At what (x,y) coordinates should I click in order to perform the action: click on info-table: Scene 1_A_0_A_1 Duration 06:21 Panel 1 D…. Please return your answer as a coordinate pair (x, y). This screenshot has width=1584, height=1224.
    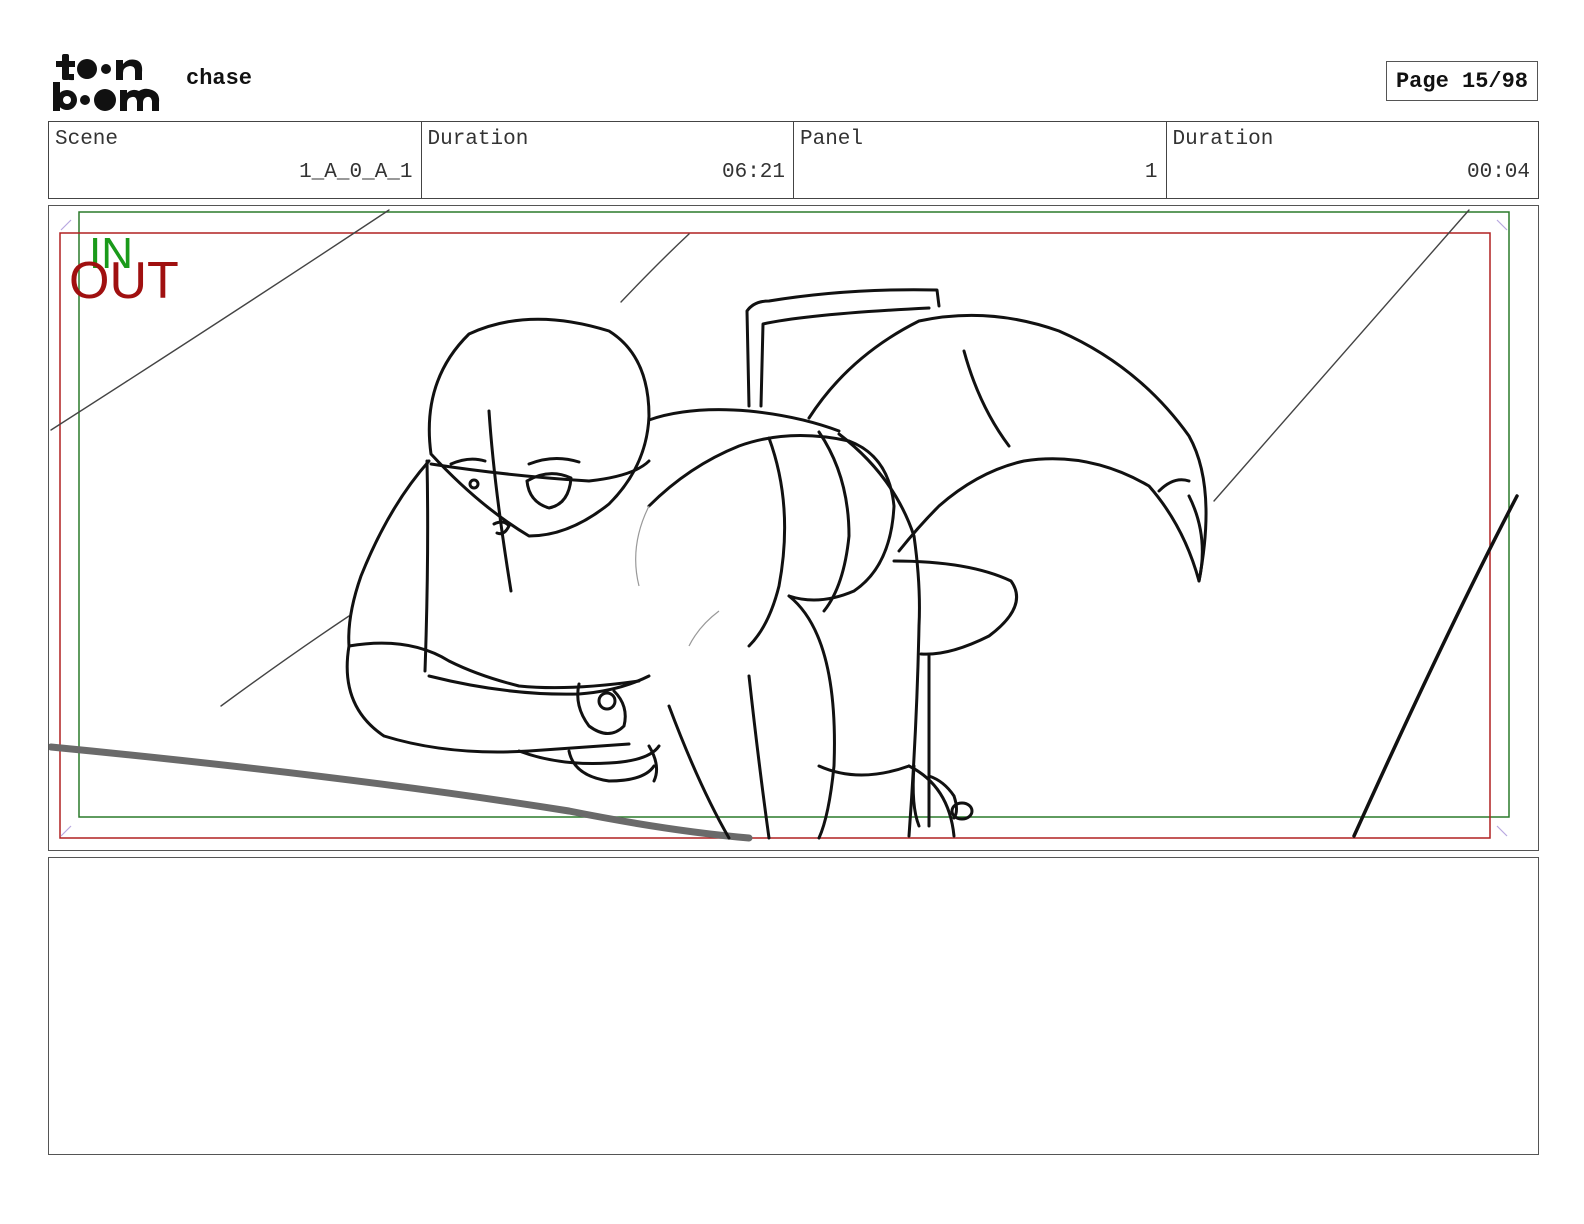
    Looking at the image, I should click on (793, 160).